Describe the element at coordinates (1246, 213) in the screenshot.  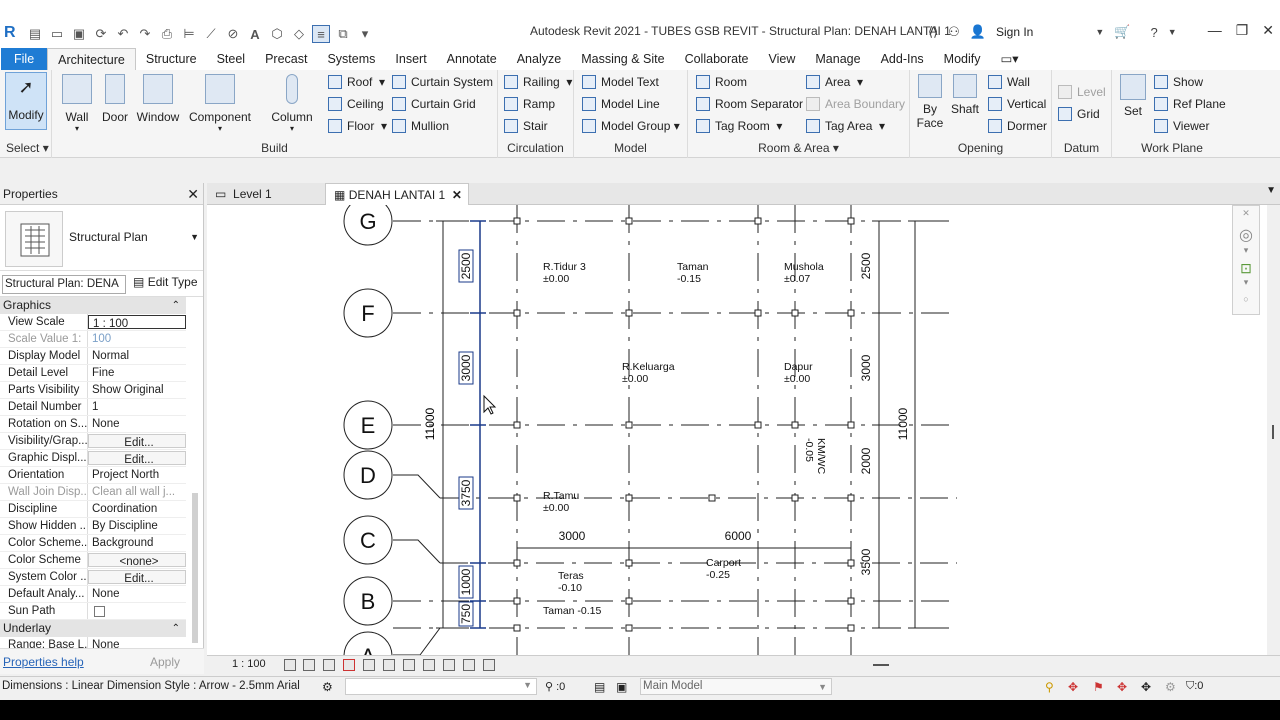
I see `close-nav-icon: ✕` at that location.